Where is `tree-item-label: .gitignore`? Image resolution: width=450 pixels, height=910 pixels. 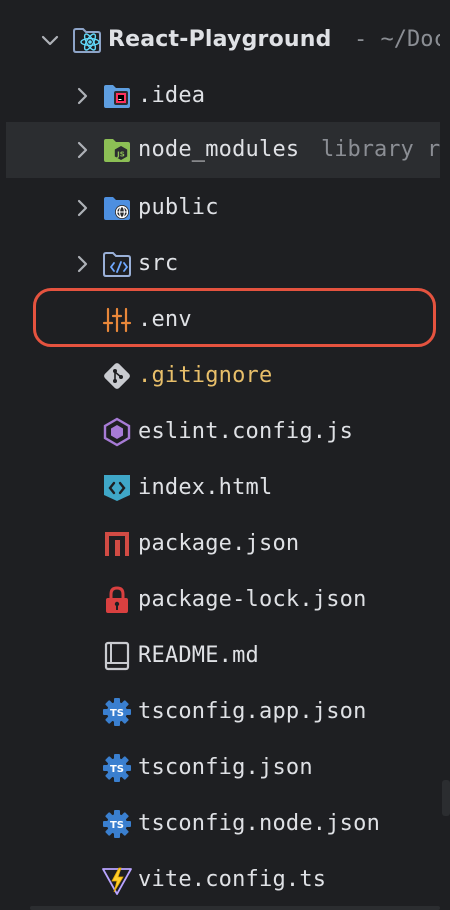 tree-item-label: .gitignore is located at coordinates (205, 375).